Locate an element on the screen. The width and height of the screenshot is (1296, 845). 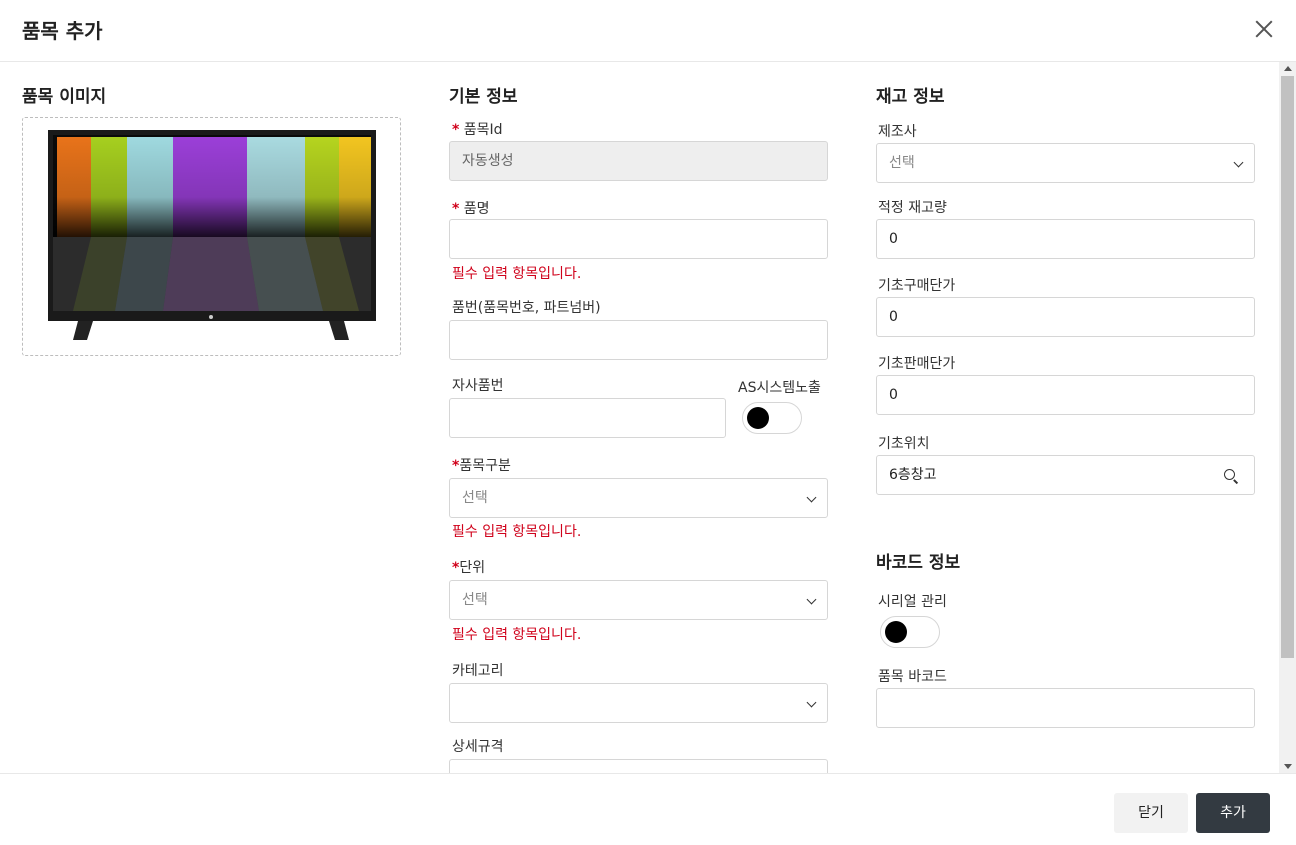
item-category-select: 선택 is located at coordinates (638, 498).